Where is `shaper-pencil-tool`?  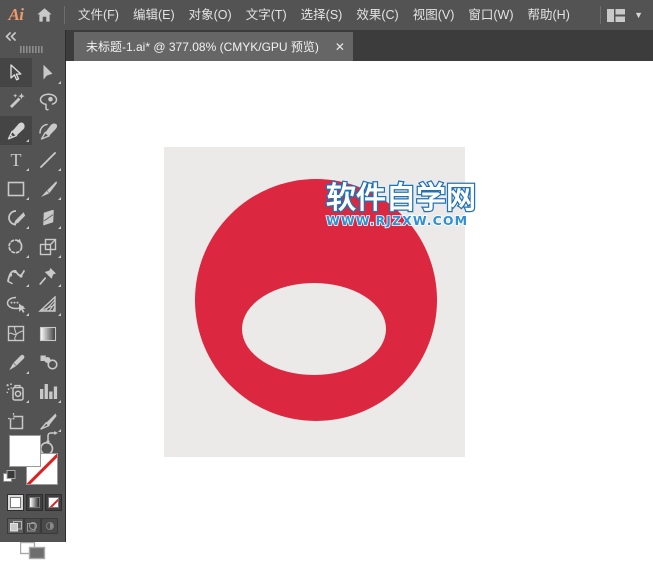 shaper-pencil-tool is located at coordinates (16, 217).